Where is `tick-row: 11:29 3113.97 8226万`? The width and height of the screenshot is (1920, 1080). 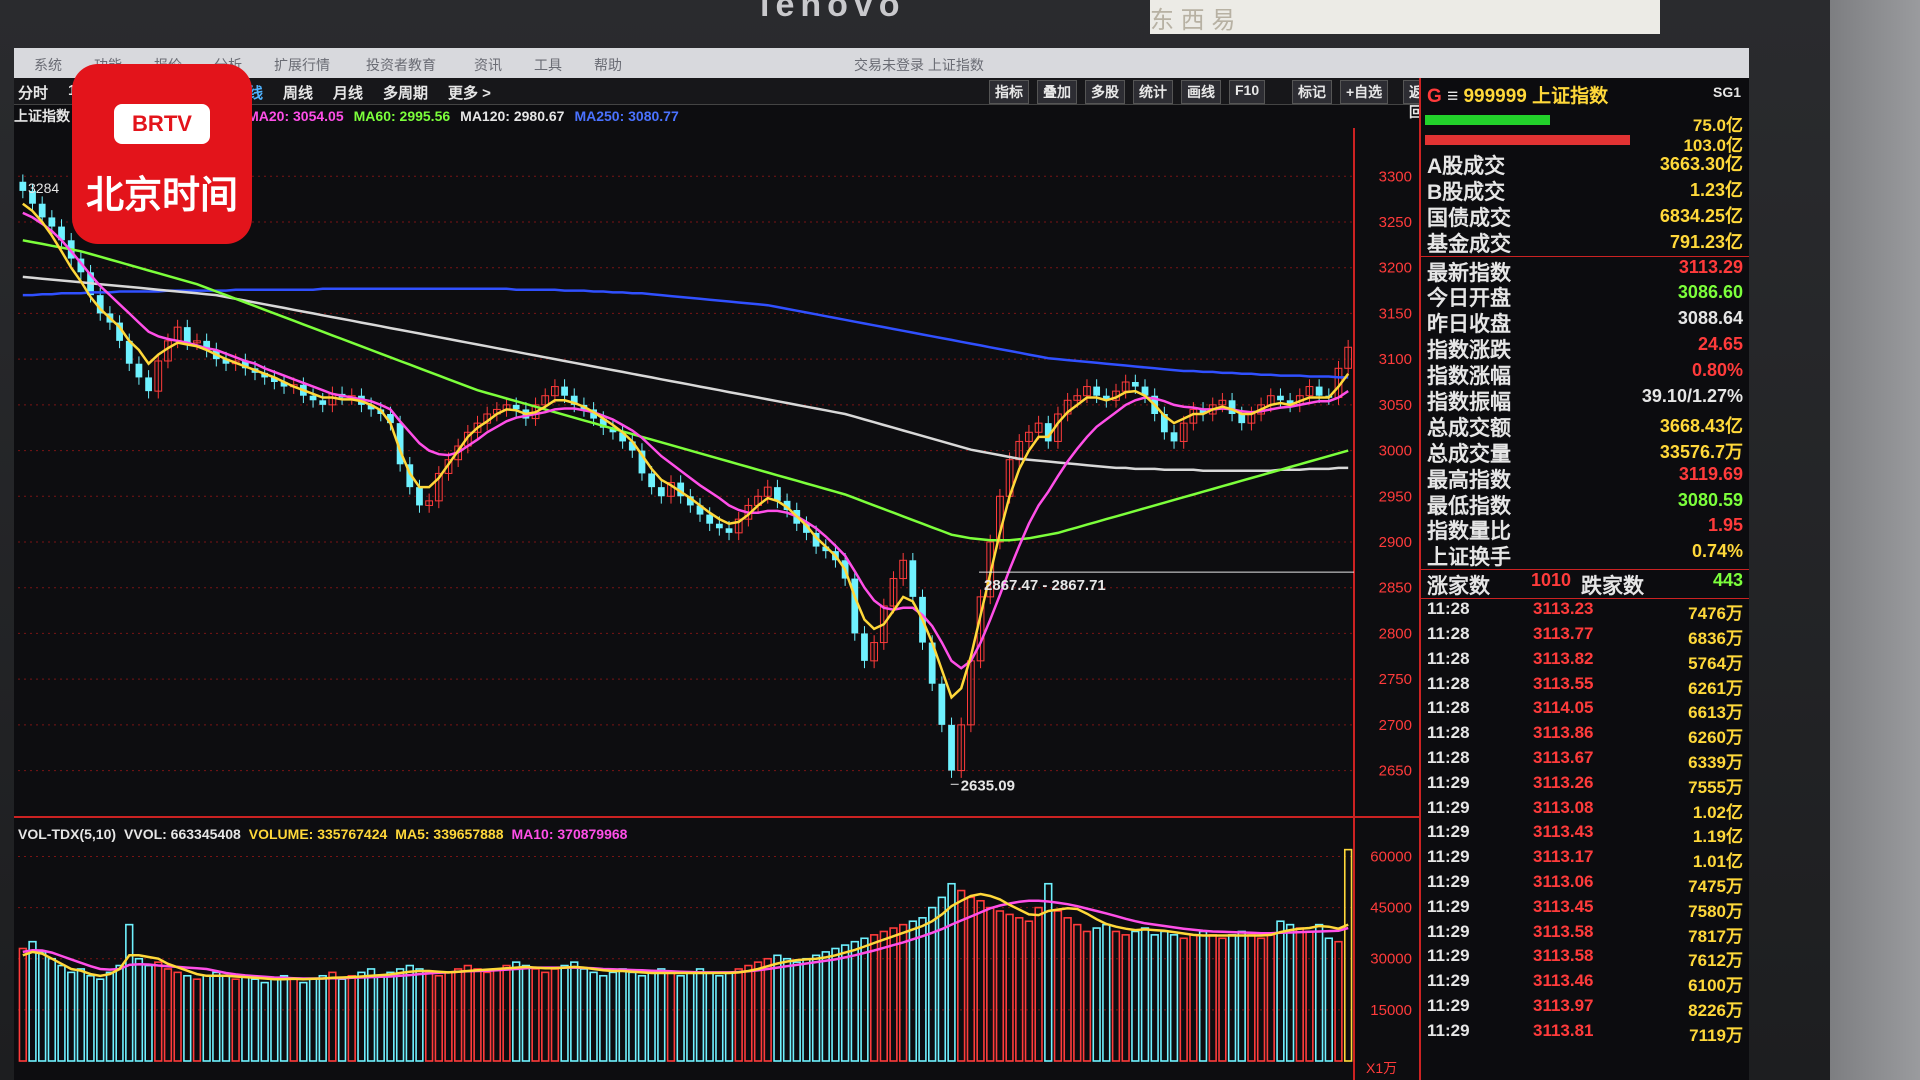 tick-row: 11:29 3113.97 8226万 is located at coordinates (1585, 1008).